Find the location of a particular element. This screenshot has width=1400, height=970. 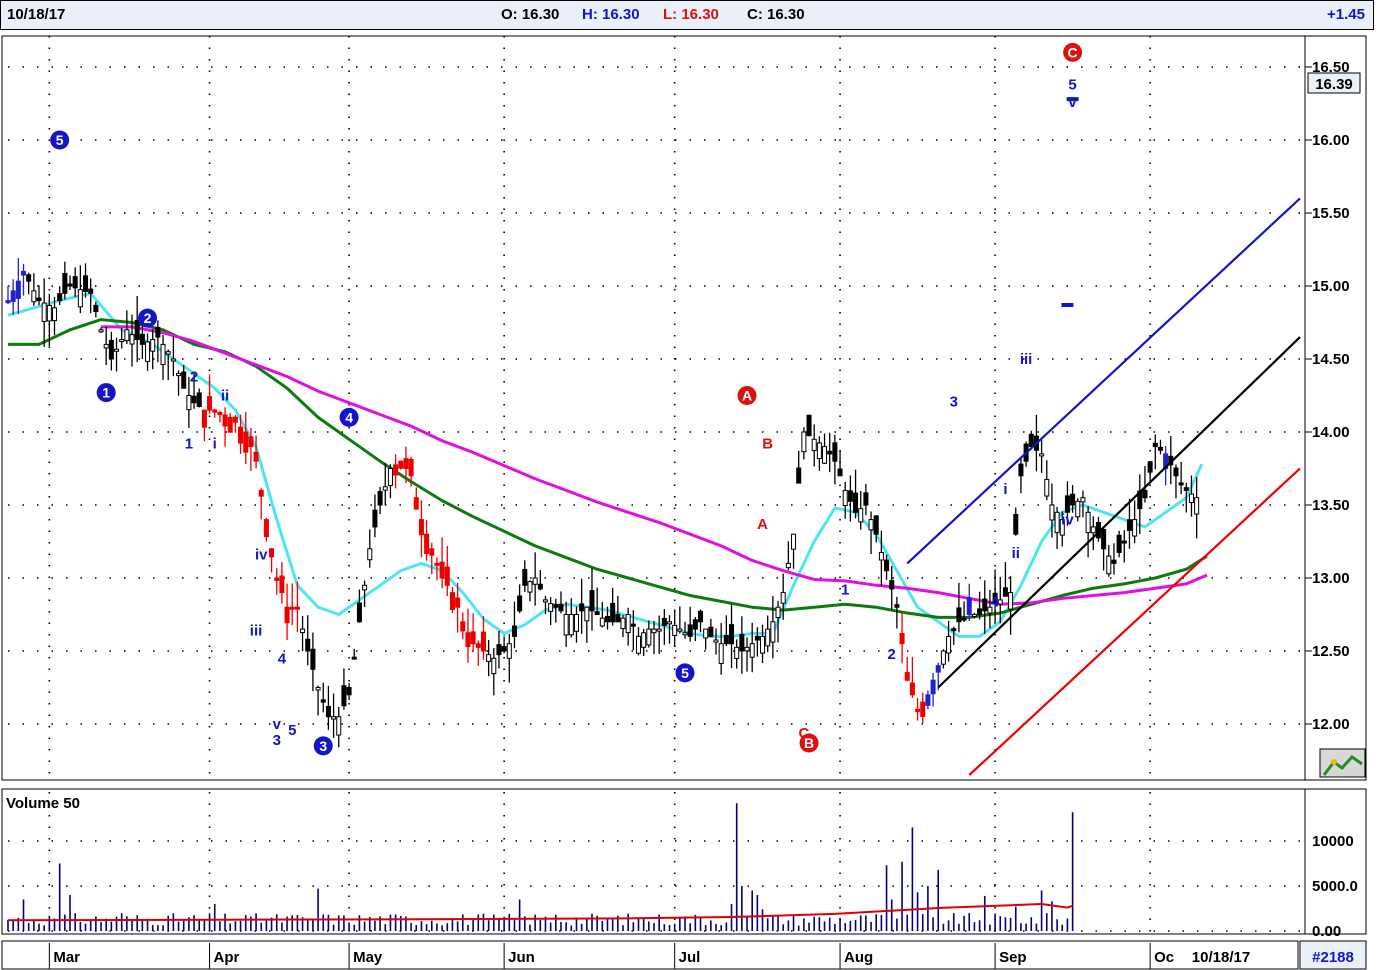

wave-label-circle: C is located at coordinates (1073, 52).